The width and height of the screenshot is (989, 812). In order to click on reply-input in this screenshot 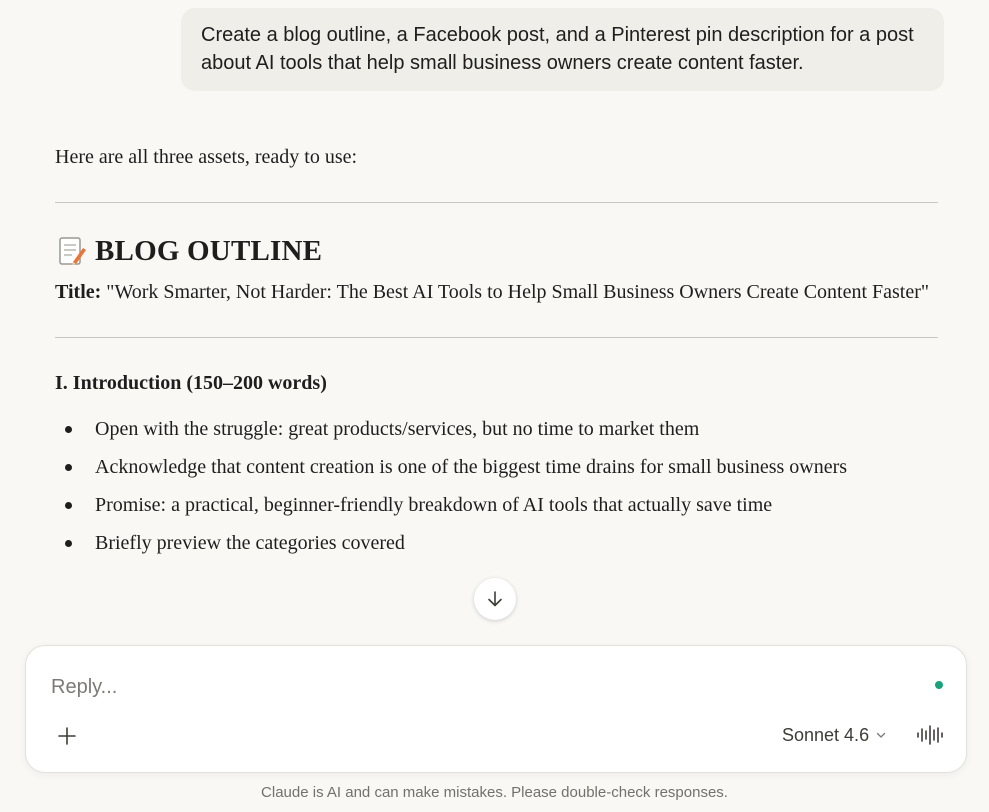, I will do `click(481, 687)`.